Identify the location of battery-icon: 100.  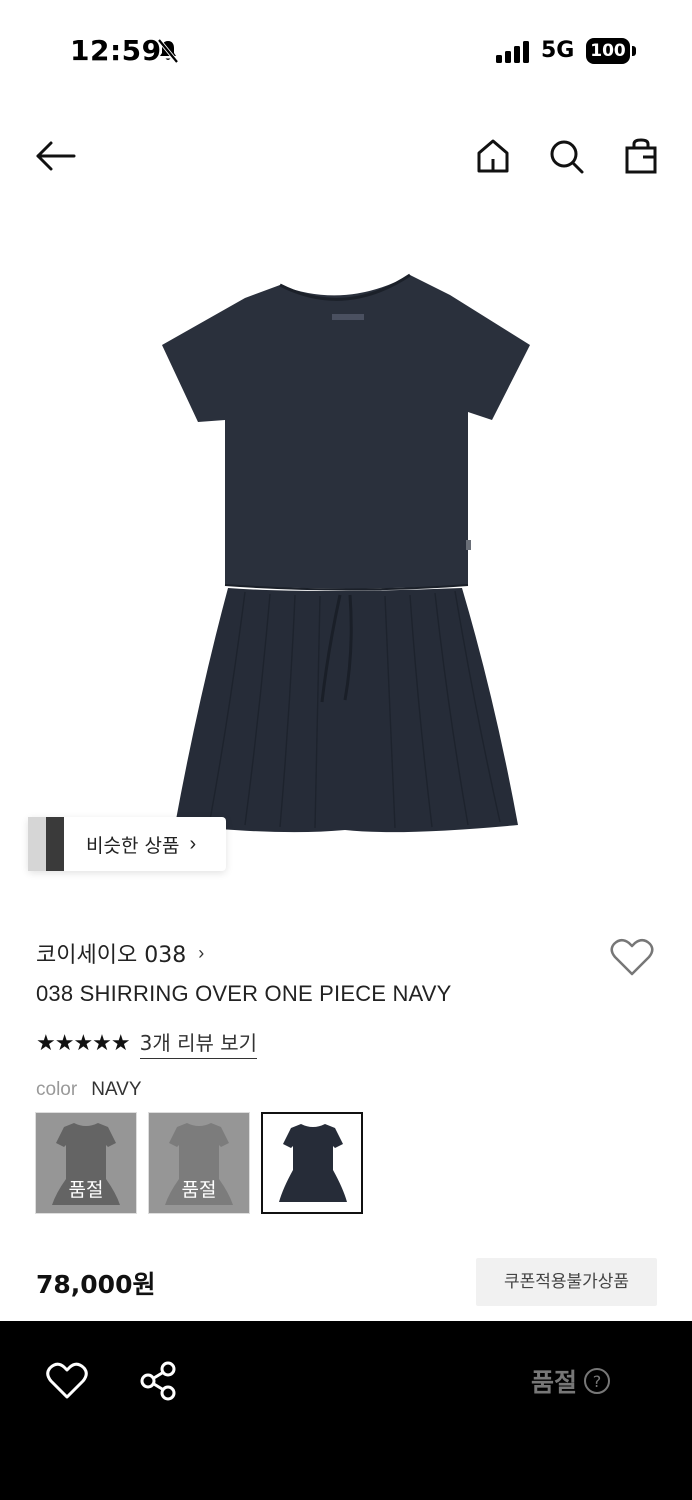
(611, 51).